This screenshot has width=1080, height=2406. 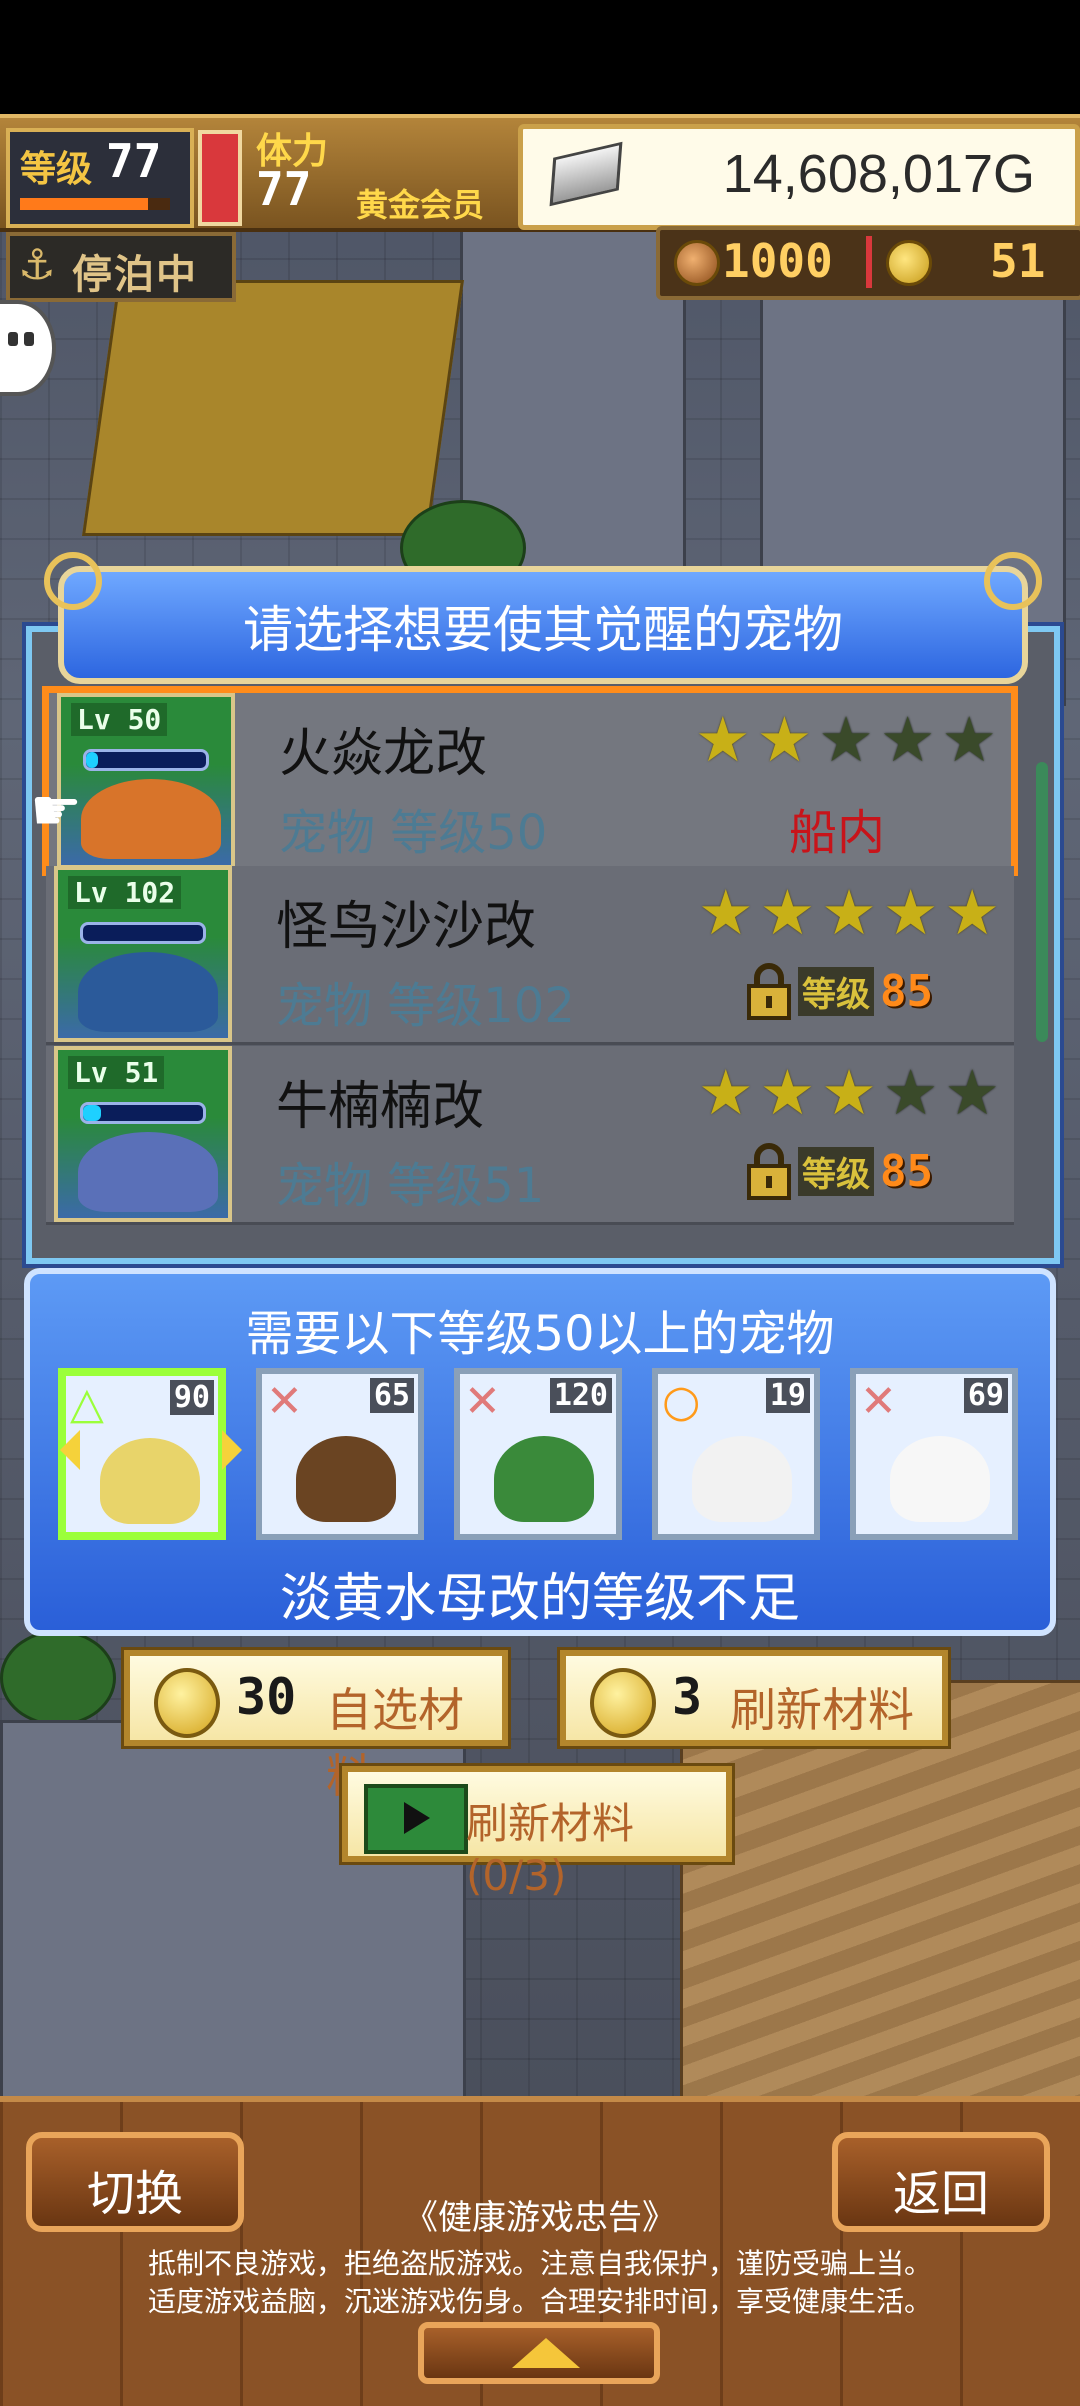 I want to click on material-title: 需要以下等级50以上的宠物, so click(x=540, y=1334).